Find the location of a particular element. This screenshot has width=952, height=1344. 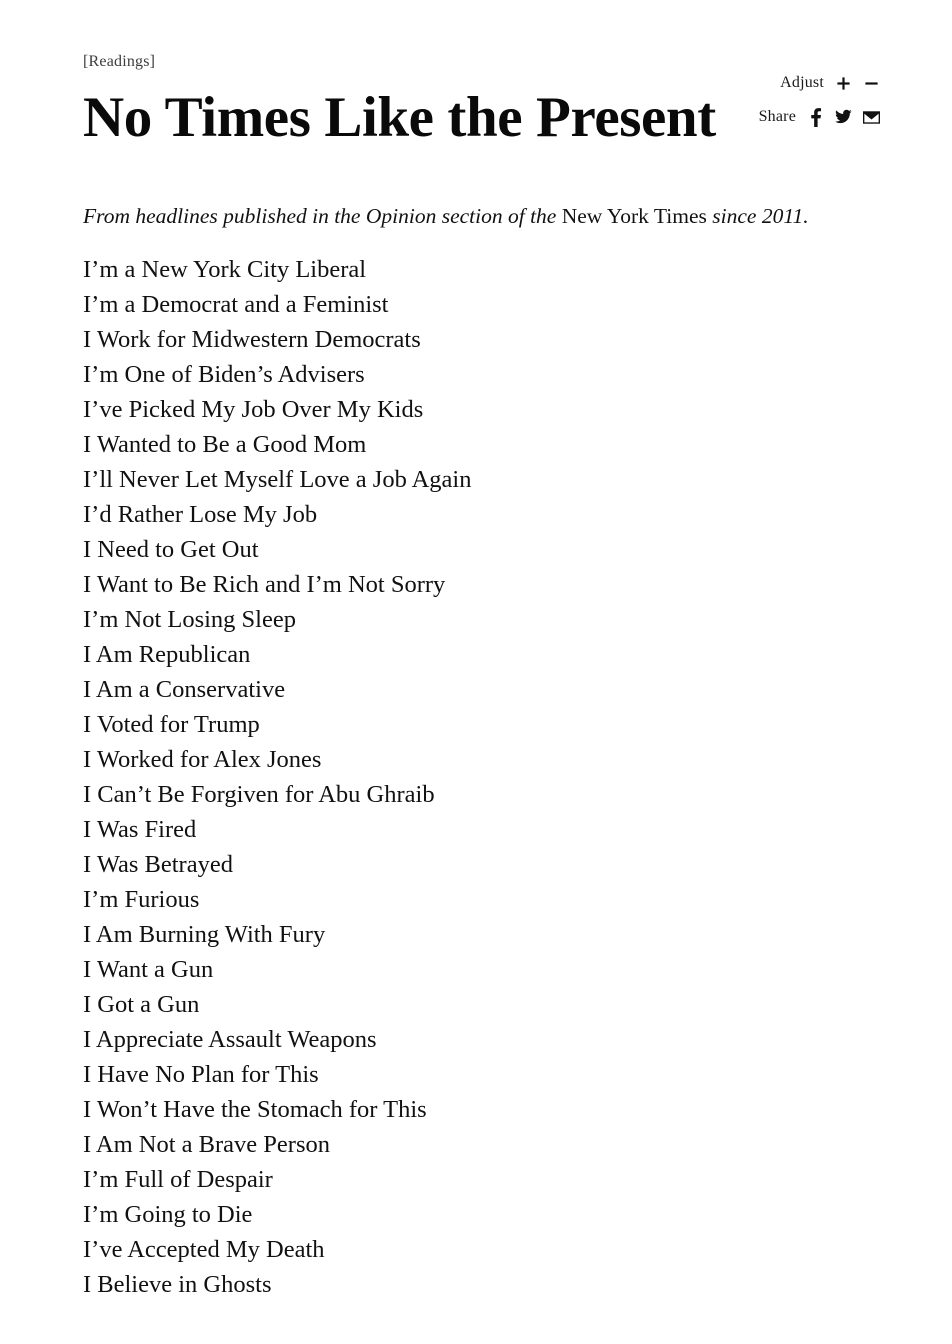

section-kicker: [Readings] is located at coordinates (119, 62).